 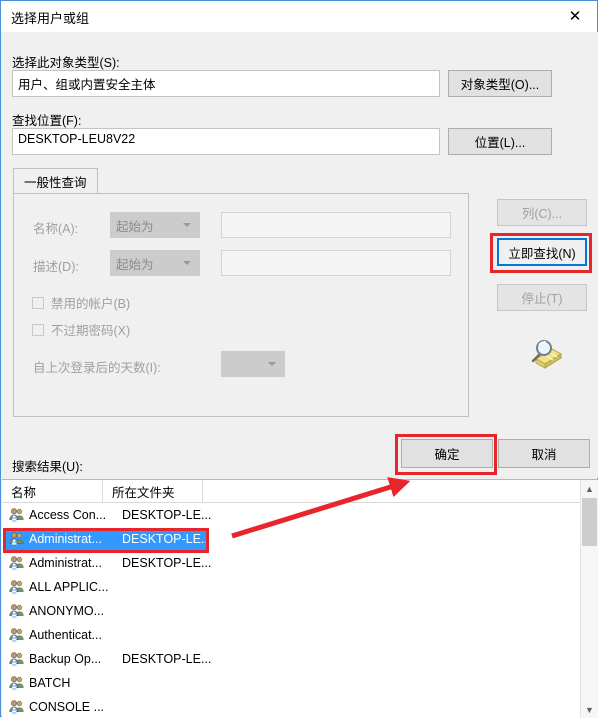 What do you see at coordinates (50, 18) in the screenshot?
I see `window-title: 选择用户或组` at bounding box center [50, 18].